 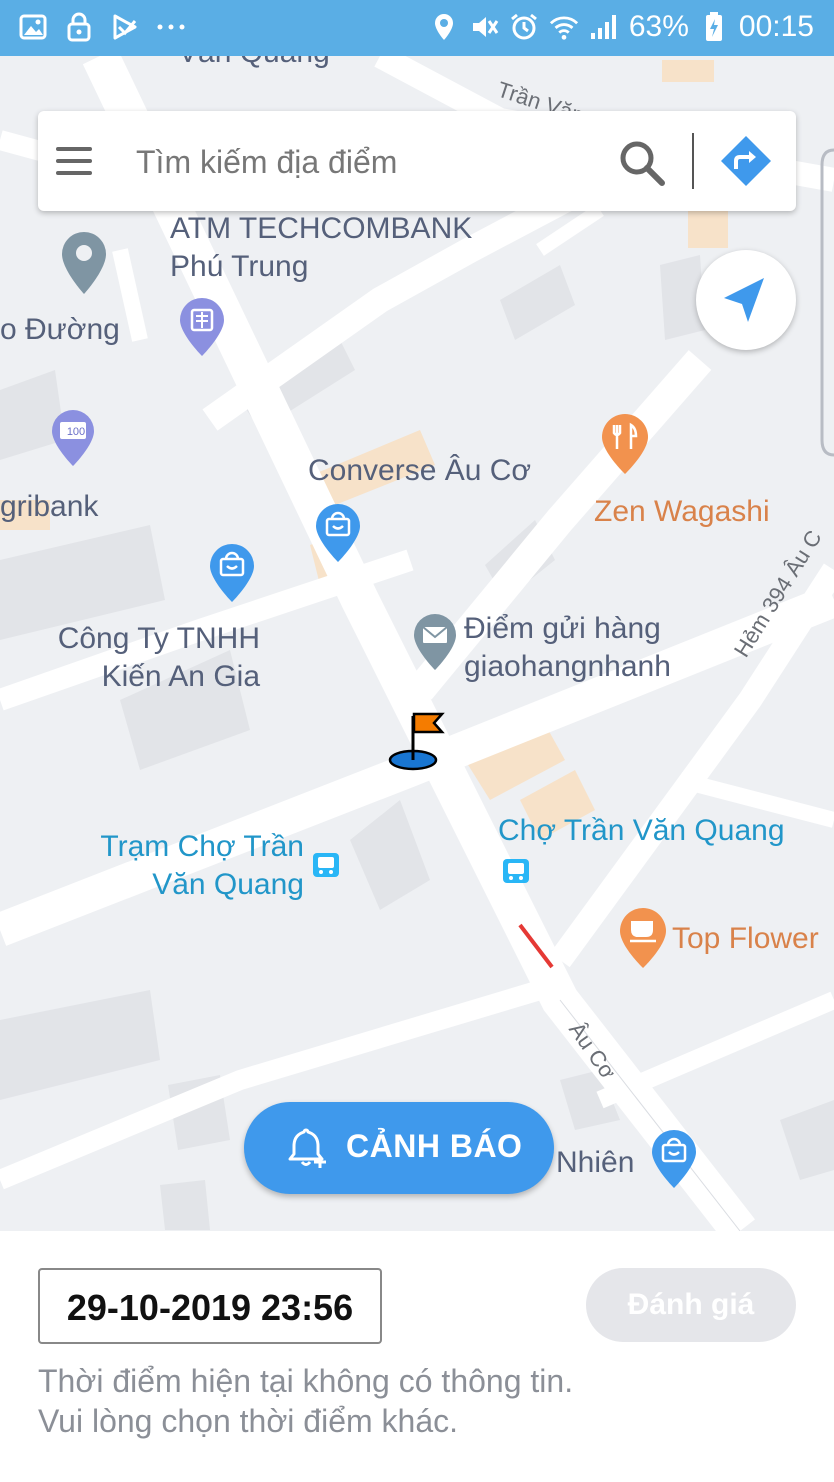 I want to click on search-icon, so click(x=642, y=163).